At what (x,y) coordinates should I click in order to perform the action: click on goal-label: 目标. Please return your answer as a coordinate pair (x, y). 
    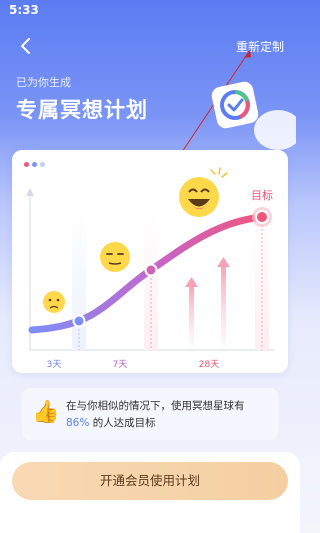
    Looking at the image, I should click on (262, 195).